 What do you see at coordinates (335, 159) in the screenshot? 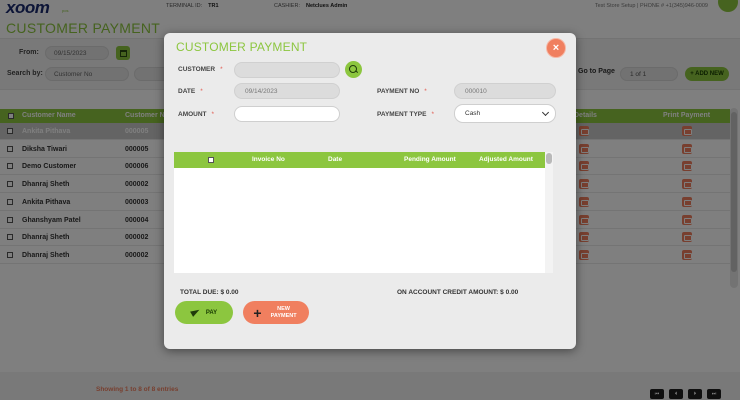
I see `col-date: Date` at bounding box center [335, 159].